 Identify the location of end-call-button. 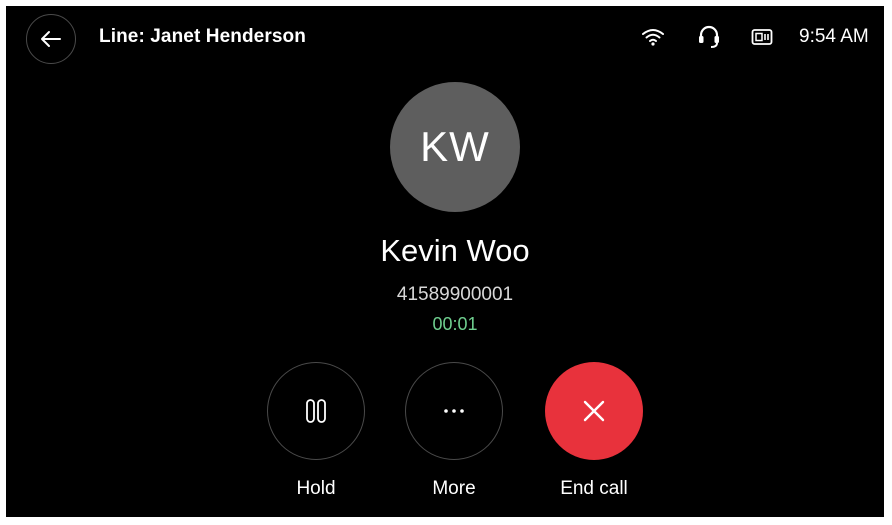
(594, 411).